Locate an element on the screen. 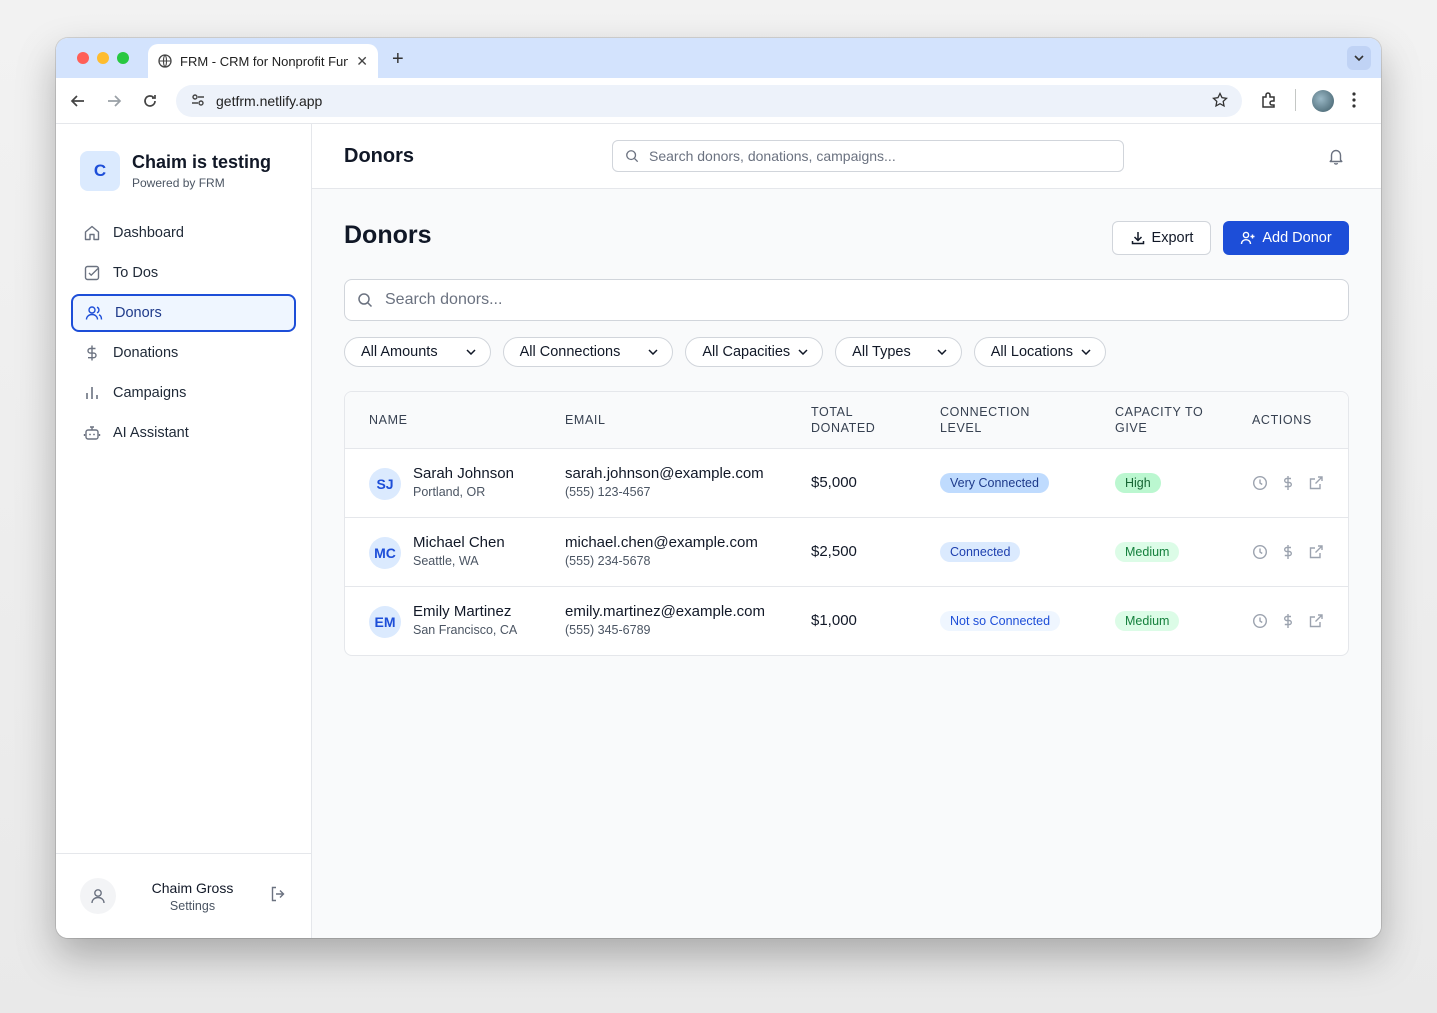 The image size is (1437, 1013). filter-label: All Locations is located at coordinates (1031, 352).